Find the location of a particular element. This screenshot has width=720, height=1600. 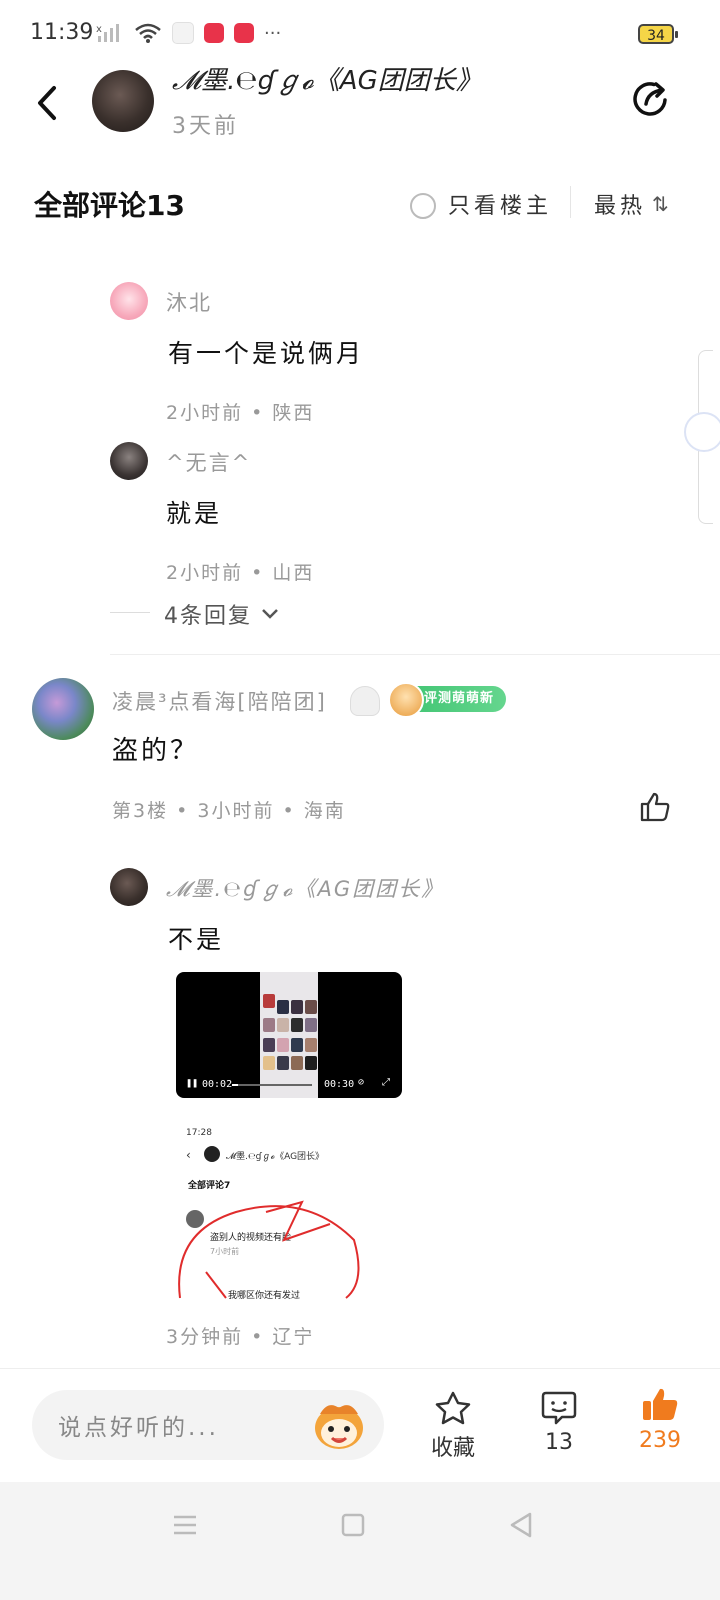

comment-icon is located at coordinates (559, 1408).